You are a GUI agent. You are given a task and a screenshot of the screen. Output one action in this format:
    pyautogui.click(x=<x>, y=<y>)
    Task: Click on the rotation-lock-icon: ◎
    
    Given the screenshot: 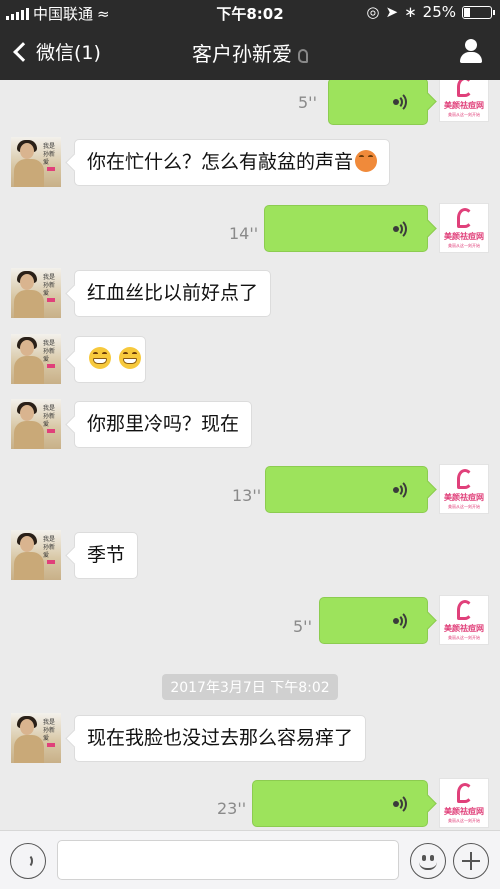 What is the action you would take?
    pyautogui.click(x=373, y=12)
    